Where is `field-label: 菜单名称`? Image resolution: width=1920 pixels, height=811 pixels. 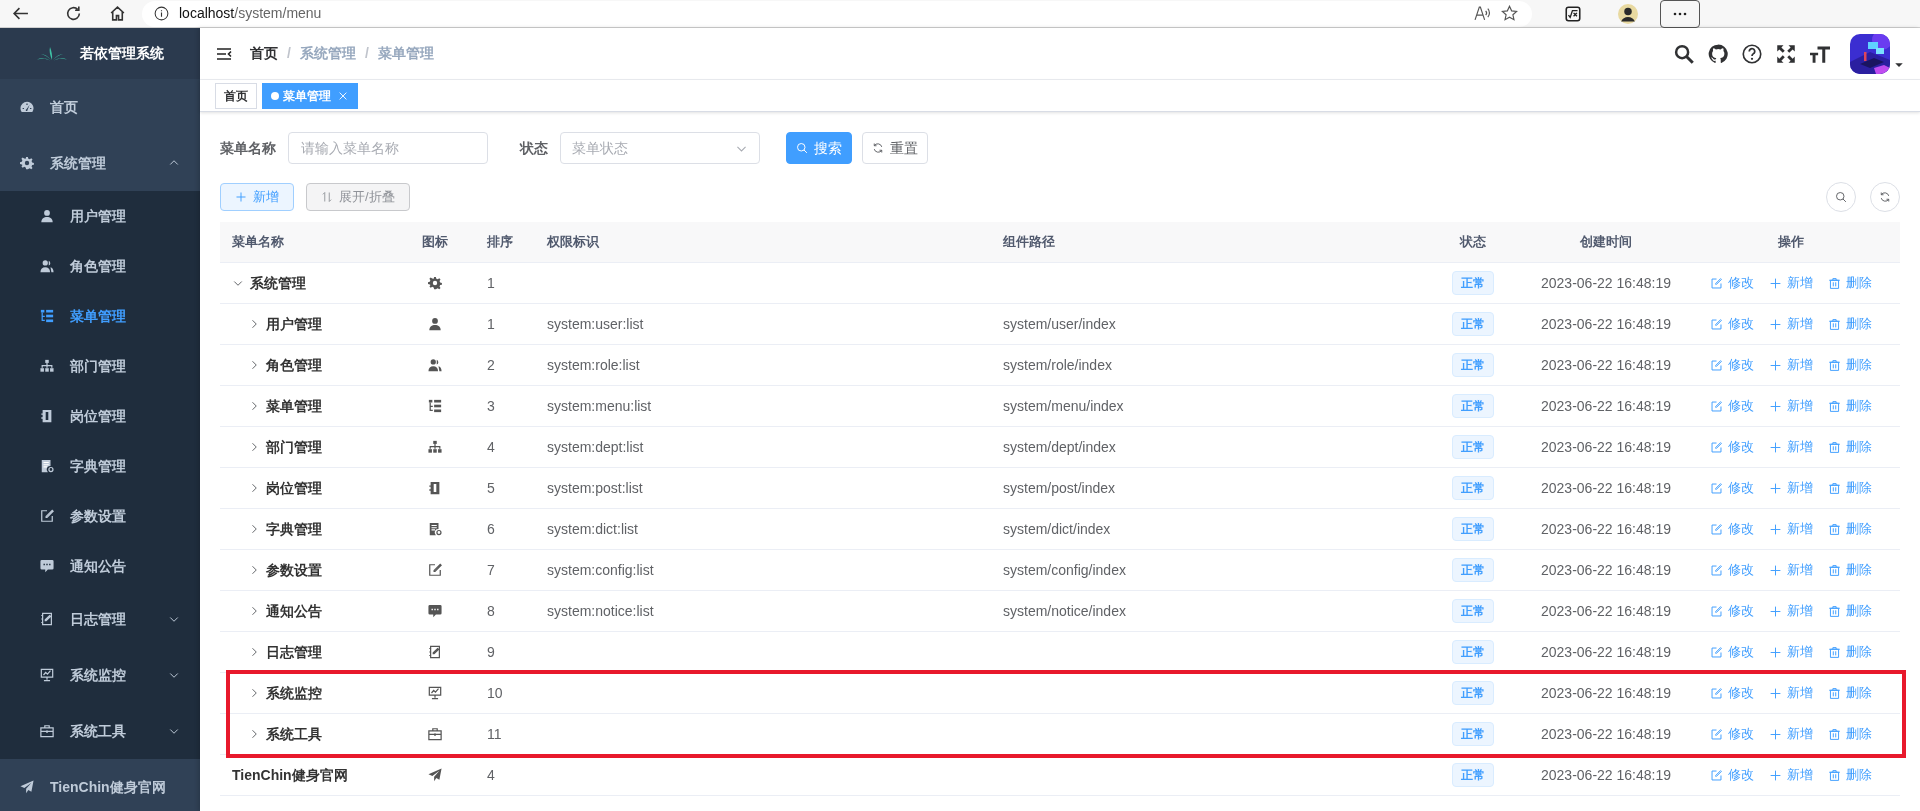
field-label: 菜单名称 is located at coordinates (248, 148).